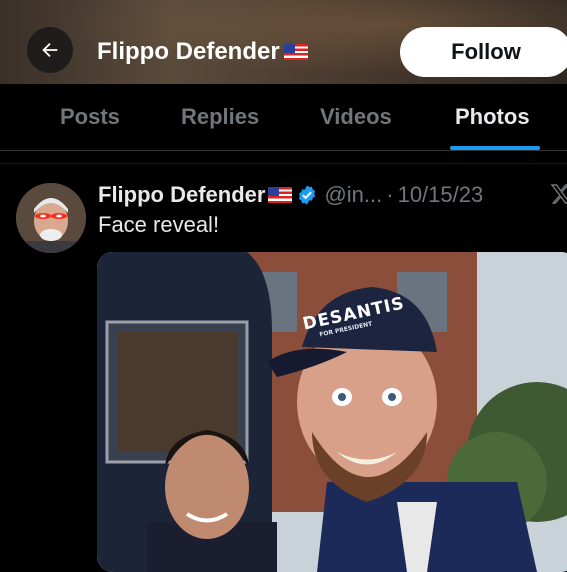  Describe the element at coordinates (356, 117) in the screenshot. I see `tab-videos: Videos` at that location.